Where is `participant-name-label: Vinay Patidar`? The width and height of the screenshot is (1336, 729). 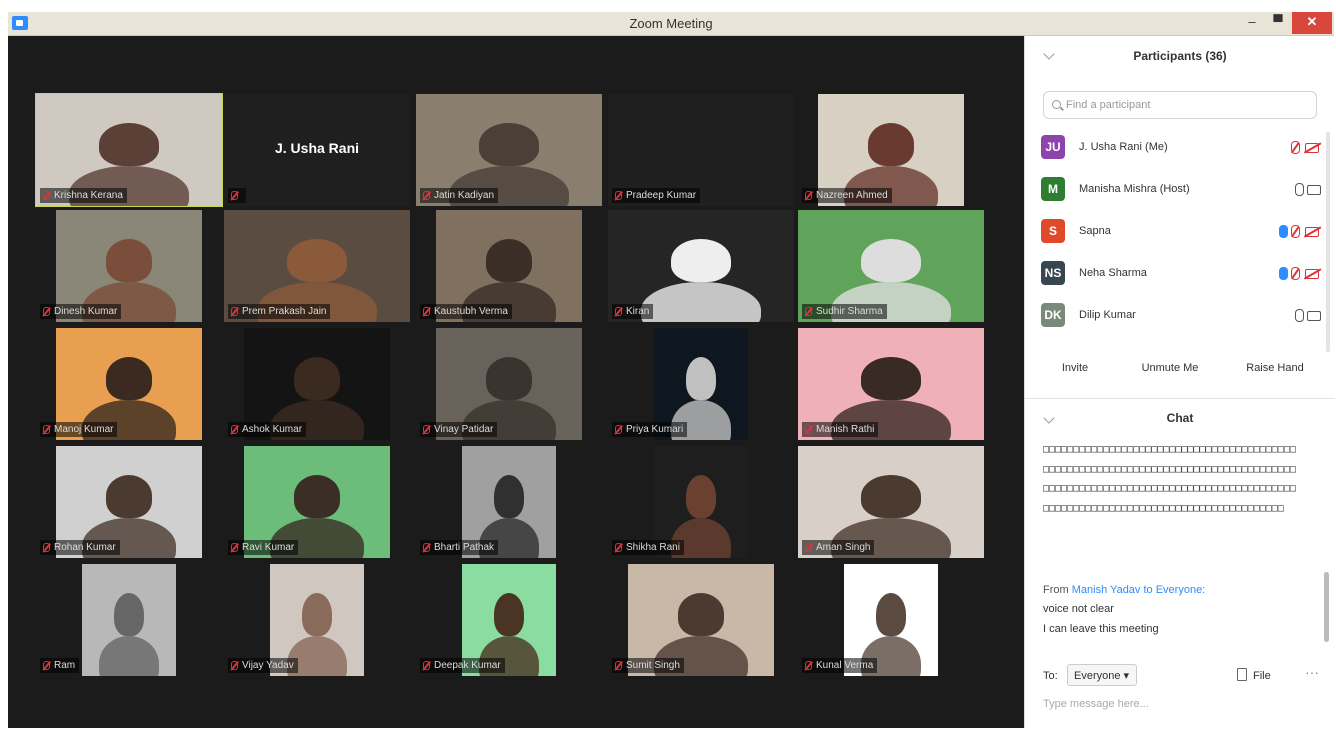
participant-name-label: Vinay Patidar is located at coordinates (459, 429).